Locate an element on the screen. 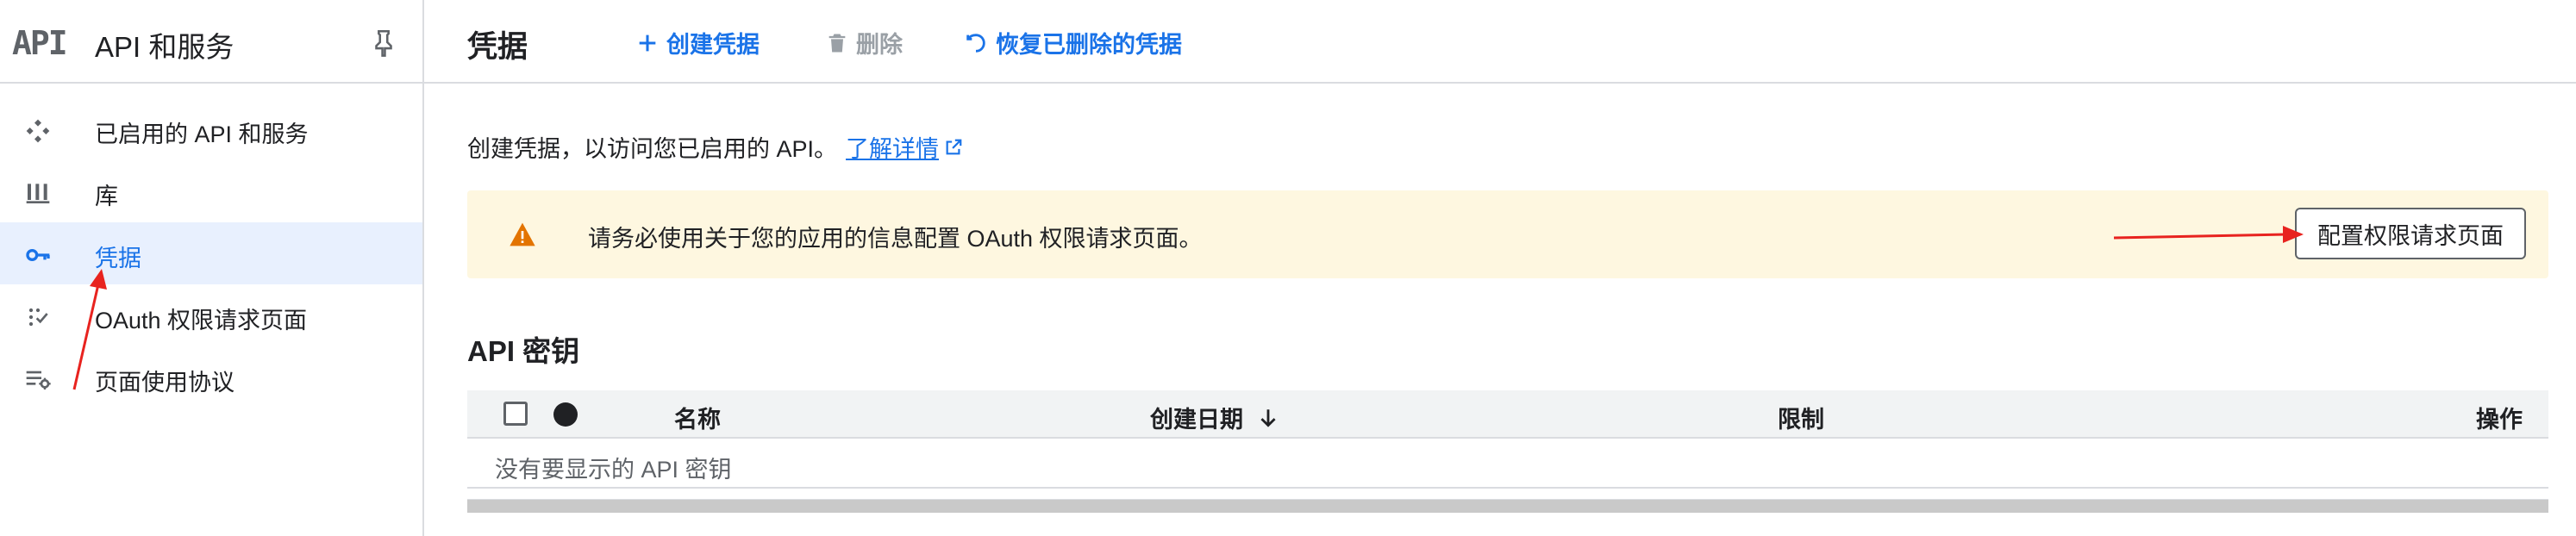 The image size is (2576, 536). sidebar-item-label: OAuth 权限请求页面 is located at coordinates (202, 320).